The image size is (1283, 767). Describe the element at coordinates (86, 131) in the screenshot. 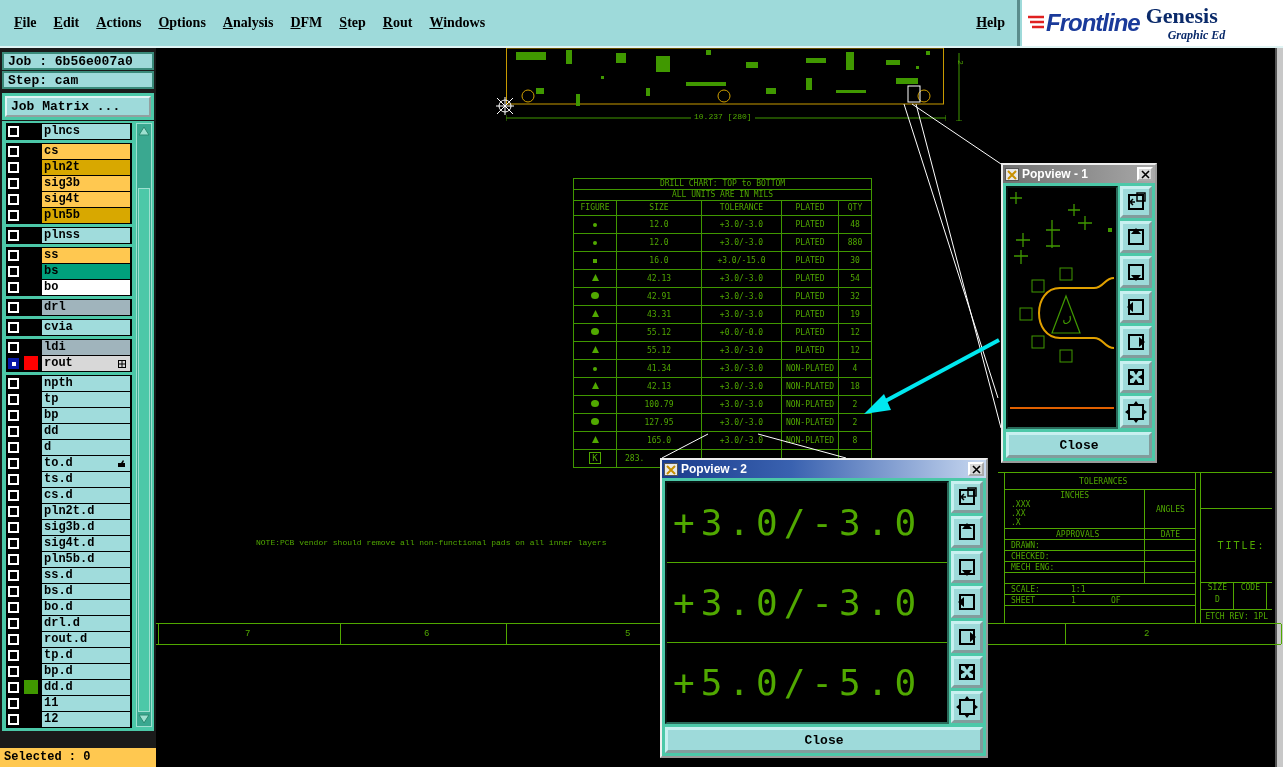

I see `layer-name: plncs` at that location.